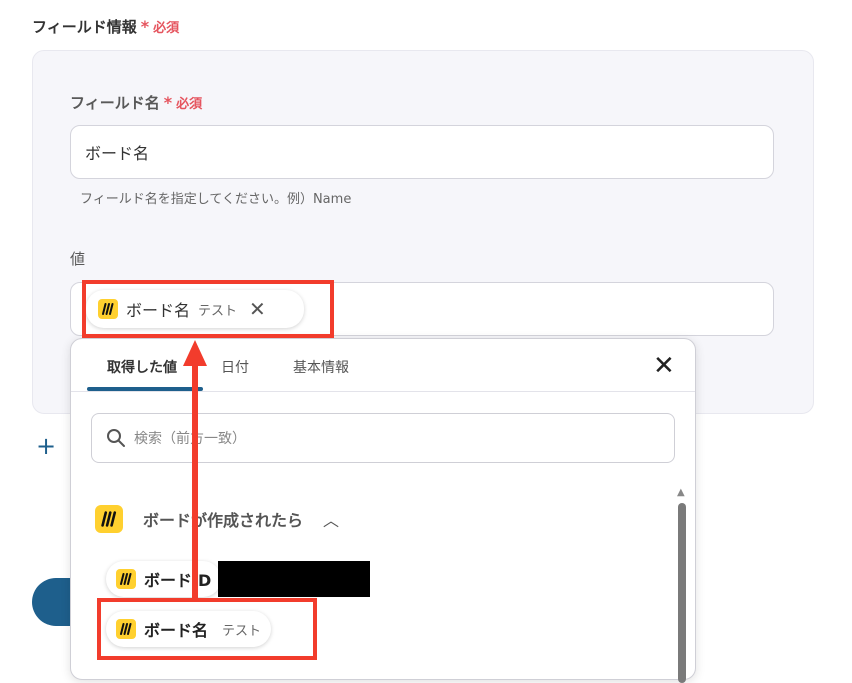 The image size is (852, 683). What do you see at coordinates (681, 492) in the screenshot?
I see `scroll-up-icon: ▲` at bounding box center [681, 492].